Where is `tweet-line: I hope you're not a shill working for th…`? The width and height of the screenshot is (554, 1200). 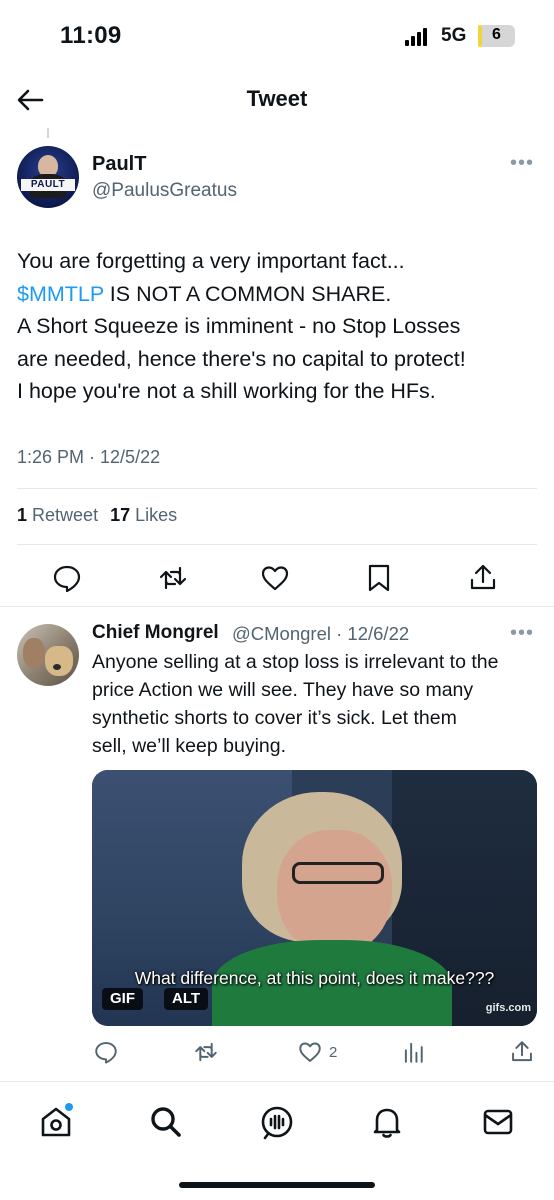 tweet-line: I hope you're not a shill working for th… is located at coordinates (226, 391).